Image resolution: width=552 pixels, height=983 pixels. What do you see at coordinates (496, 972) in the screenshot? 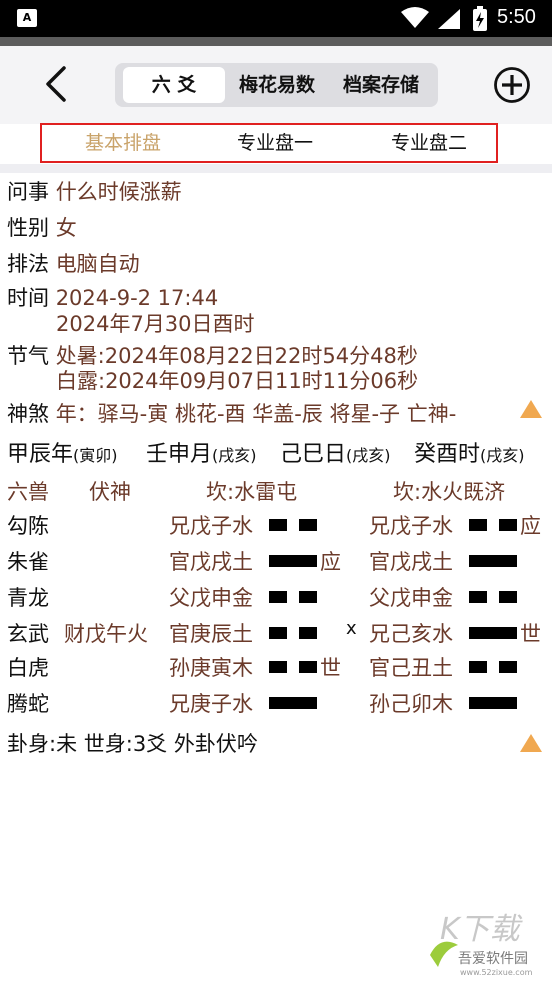
I see `watermark-url: www.52zixue.com` at bounding box center [496, 972].